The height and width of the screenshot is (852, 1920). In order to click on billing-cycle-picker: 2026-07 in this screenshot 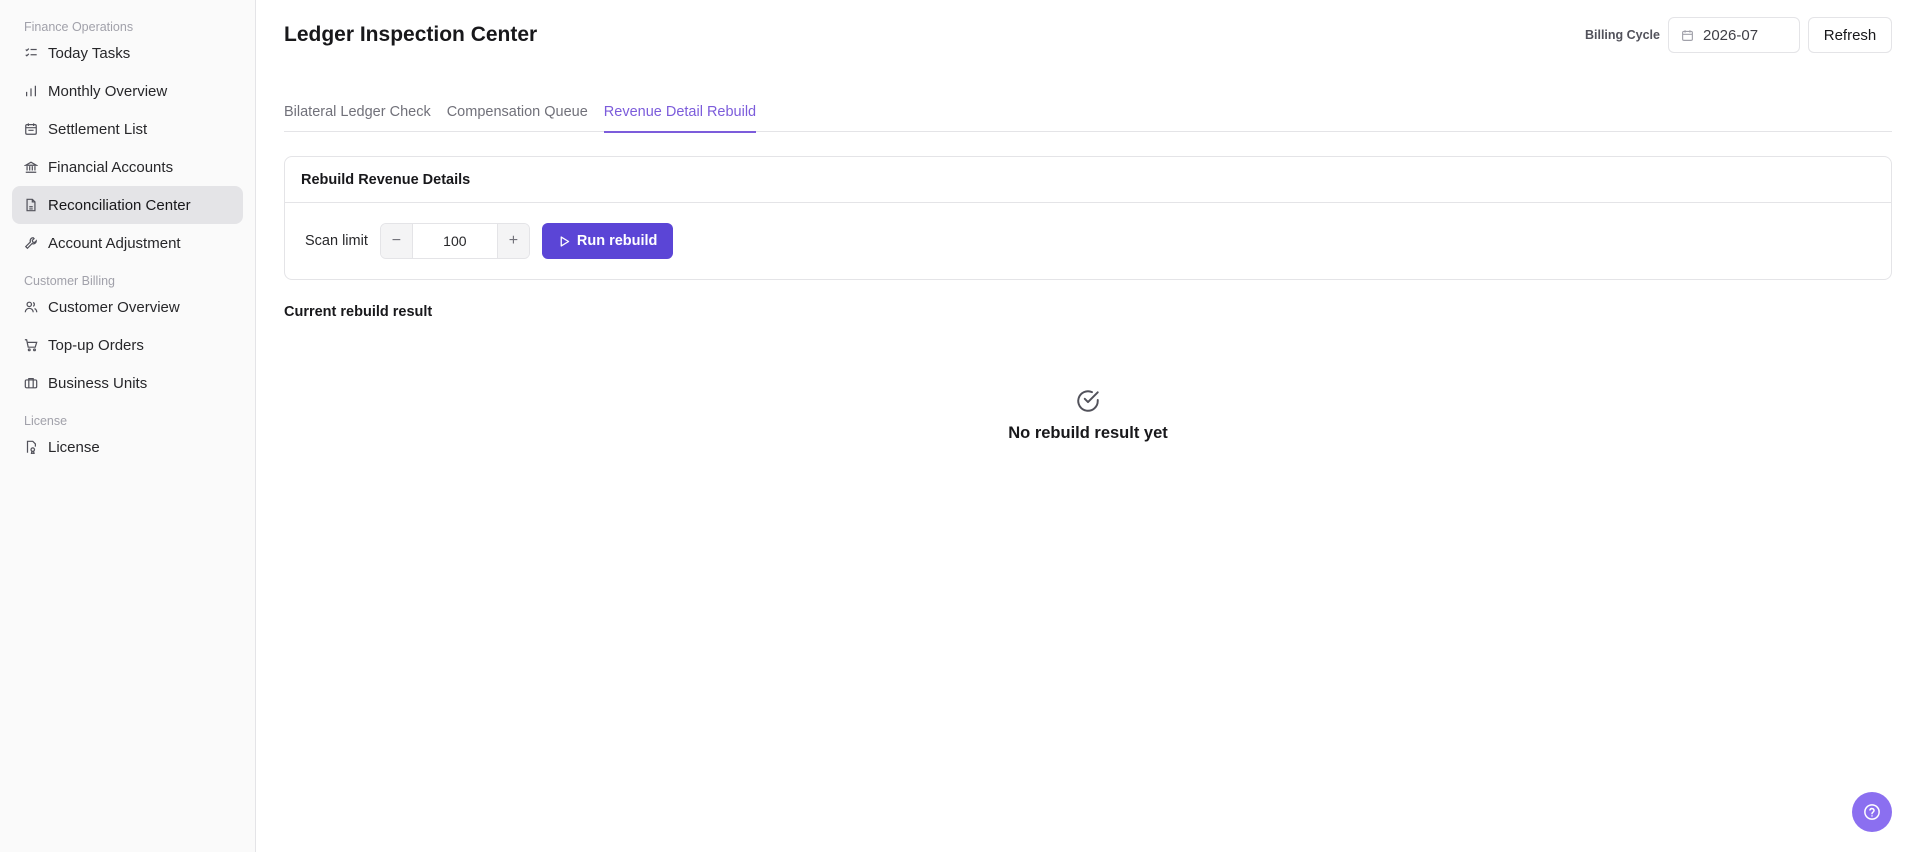, I will do `click(1734, 35)`.